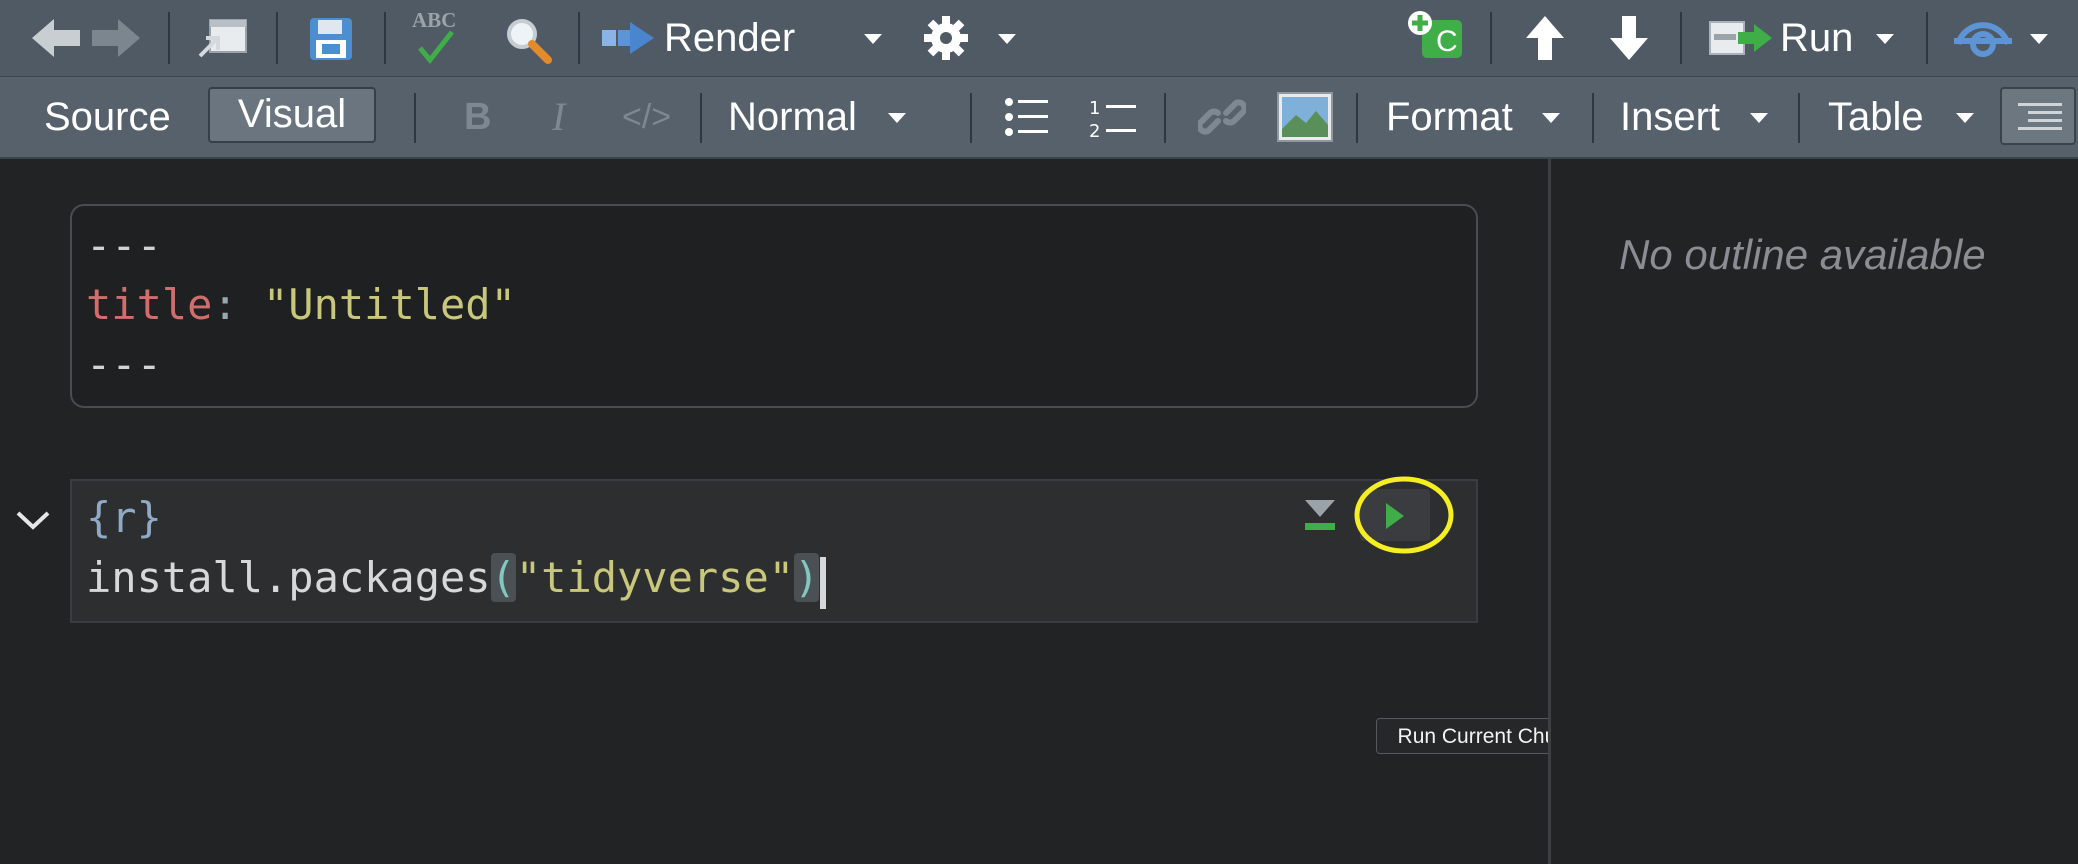 The height and width of the screenshot is (864, 2078). I want to click on chunk-code-line: install.packages("tidyverse"), so click(453, 577).